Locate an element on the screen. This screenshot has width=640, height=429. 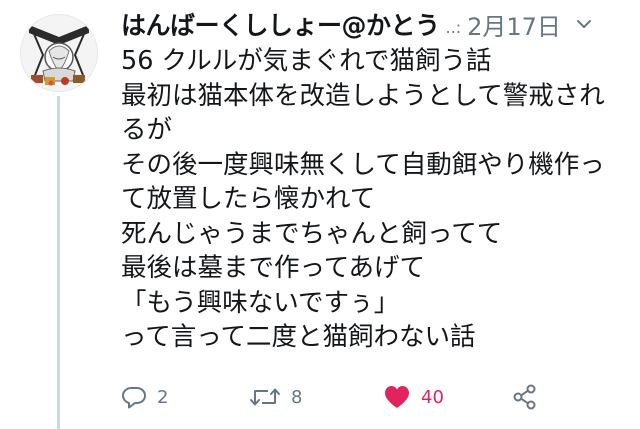
tweet-date: 2月17日 is located at coordinates (514, 24).